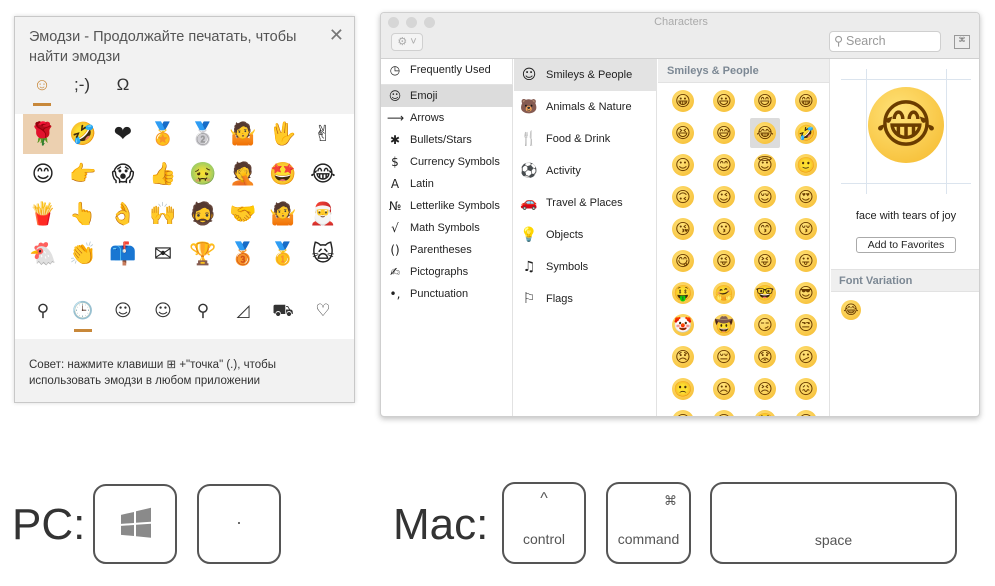  Describe the element at coordinates (585, 75) in the screenshot. I see `subcategory-item: ☺ Smileys & People` at that location.